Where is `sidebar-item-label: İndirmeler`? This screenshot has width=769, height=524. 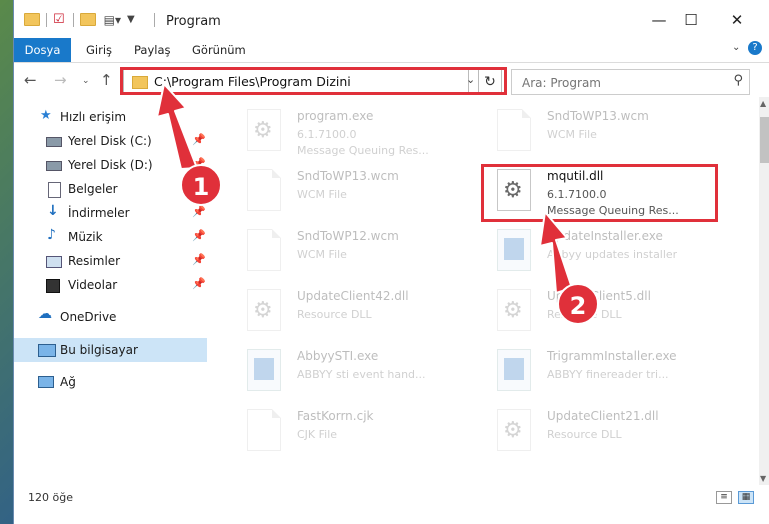
sidebar-item-label: İndirmeler is located at coordinates (99, 213).